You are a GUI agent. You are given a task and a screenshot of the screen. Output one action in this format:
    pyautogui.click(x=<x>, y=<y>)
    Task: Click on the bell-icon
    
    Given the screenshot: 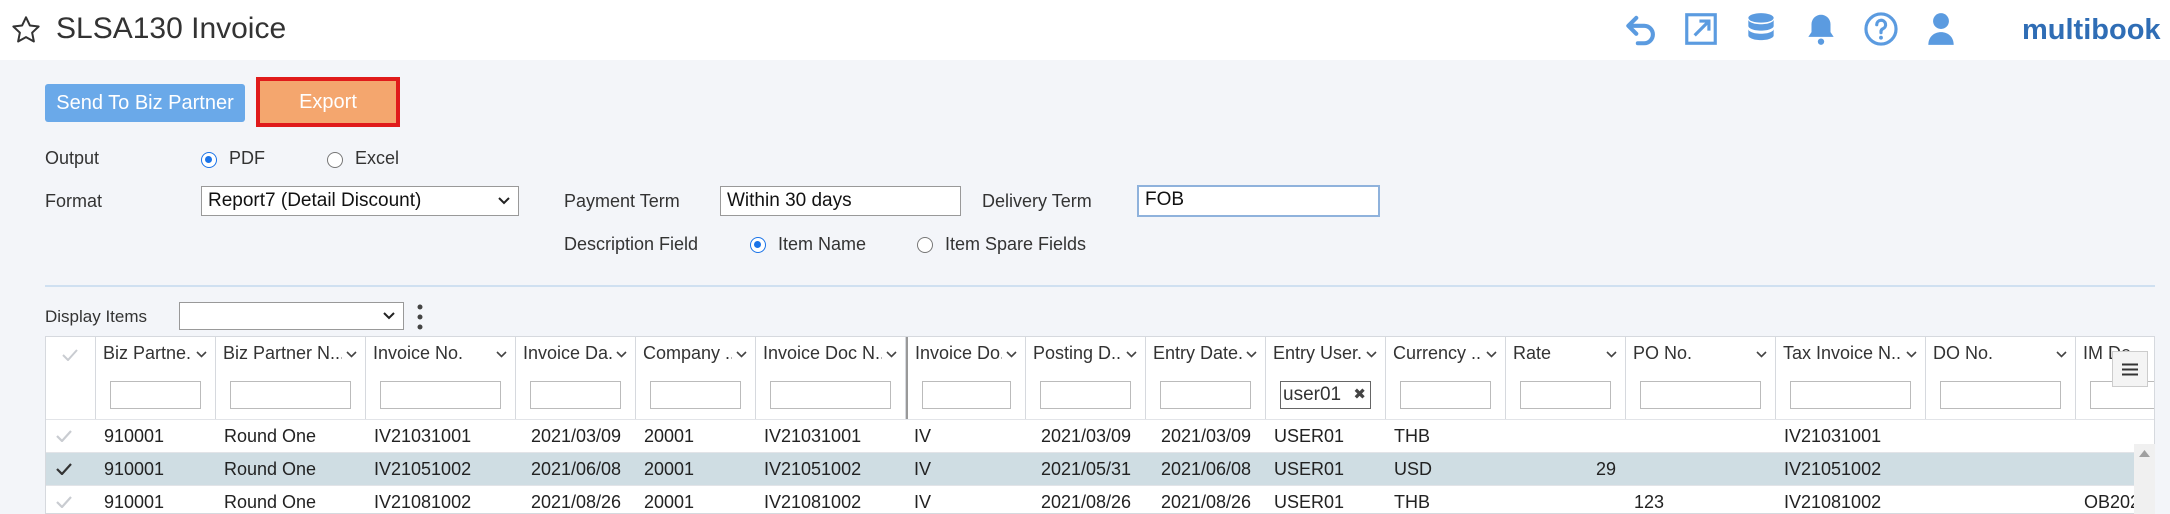 What is the action you would take?
    pyautogui.click(x=1821, y=29)
    